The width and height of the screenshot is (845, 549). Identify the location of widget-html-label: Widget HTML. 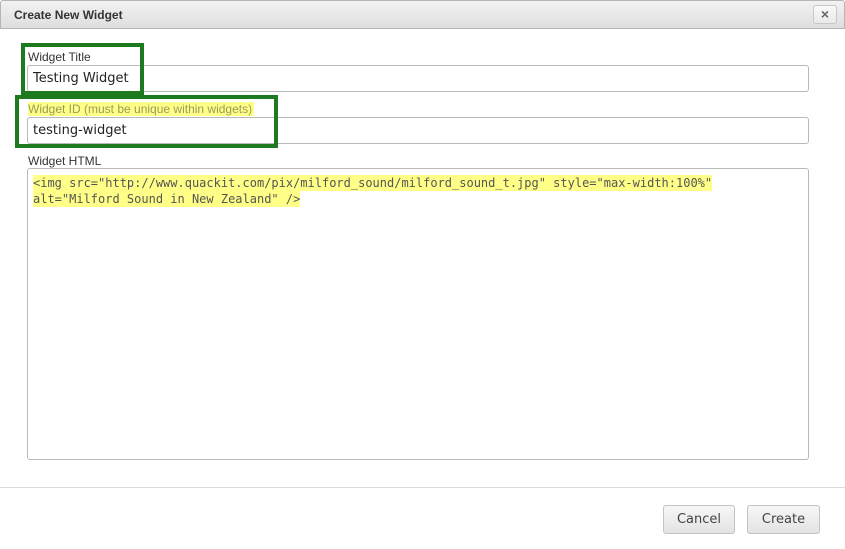
(65, 161).